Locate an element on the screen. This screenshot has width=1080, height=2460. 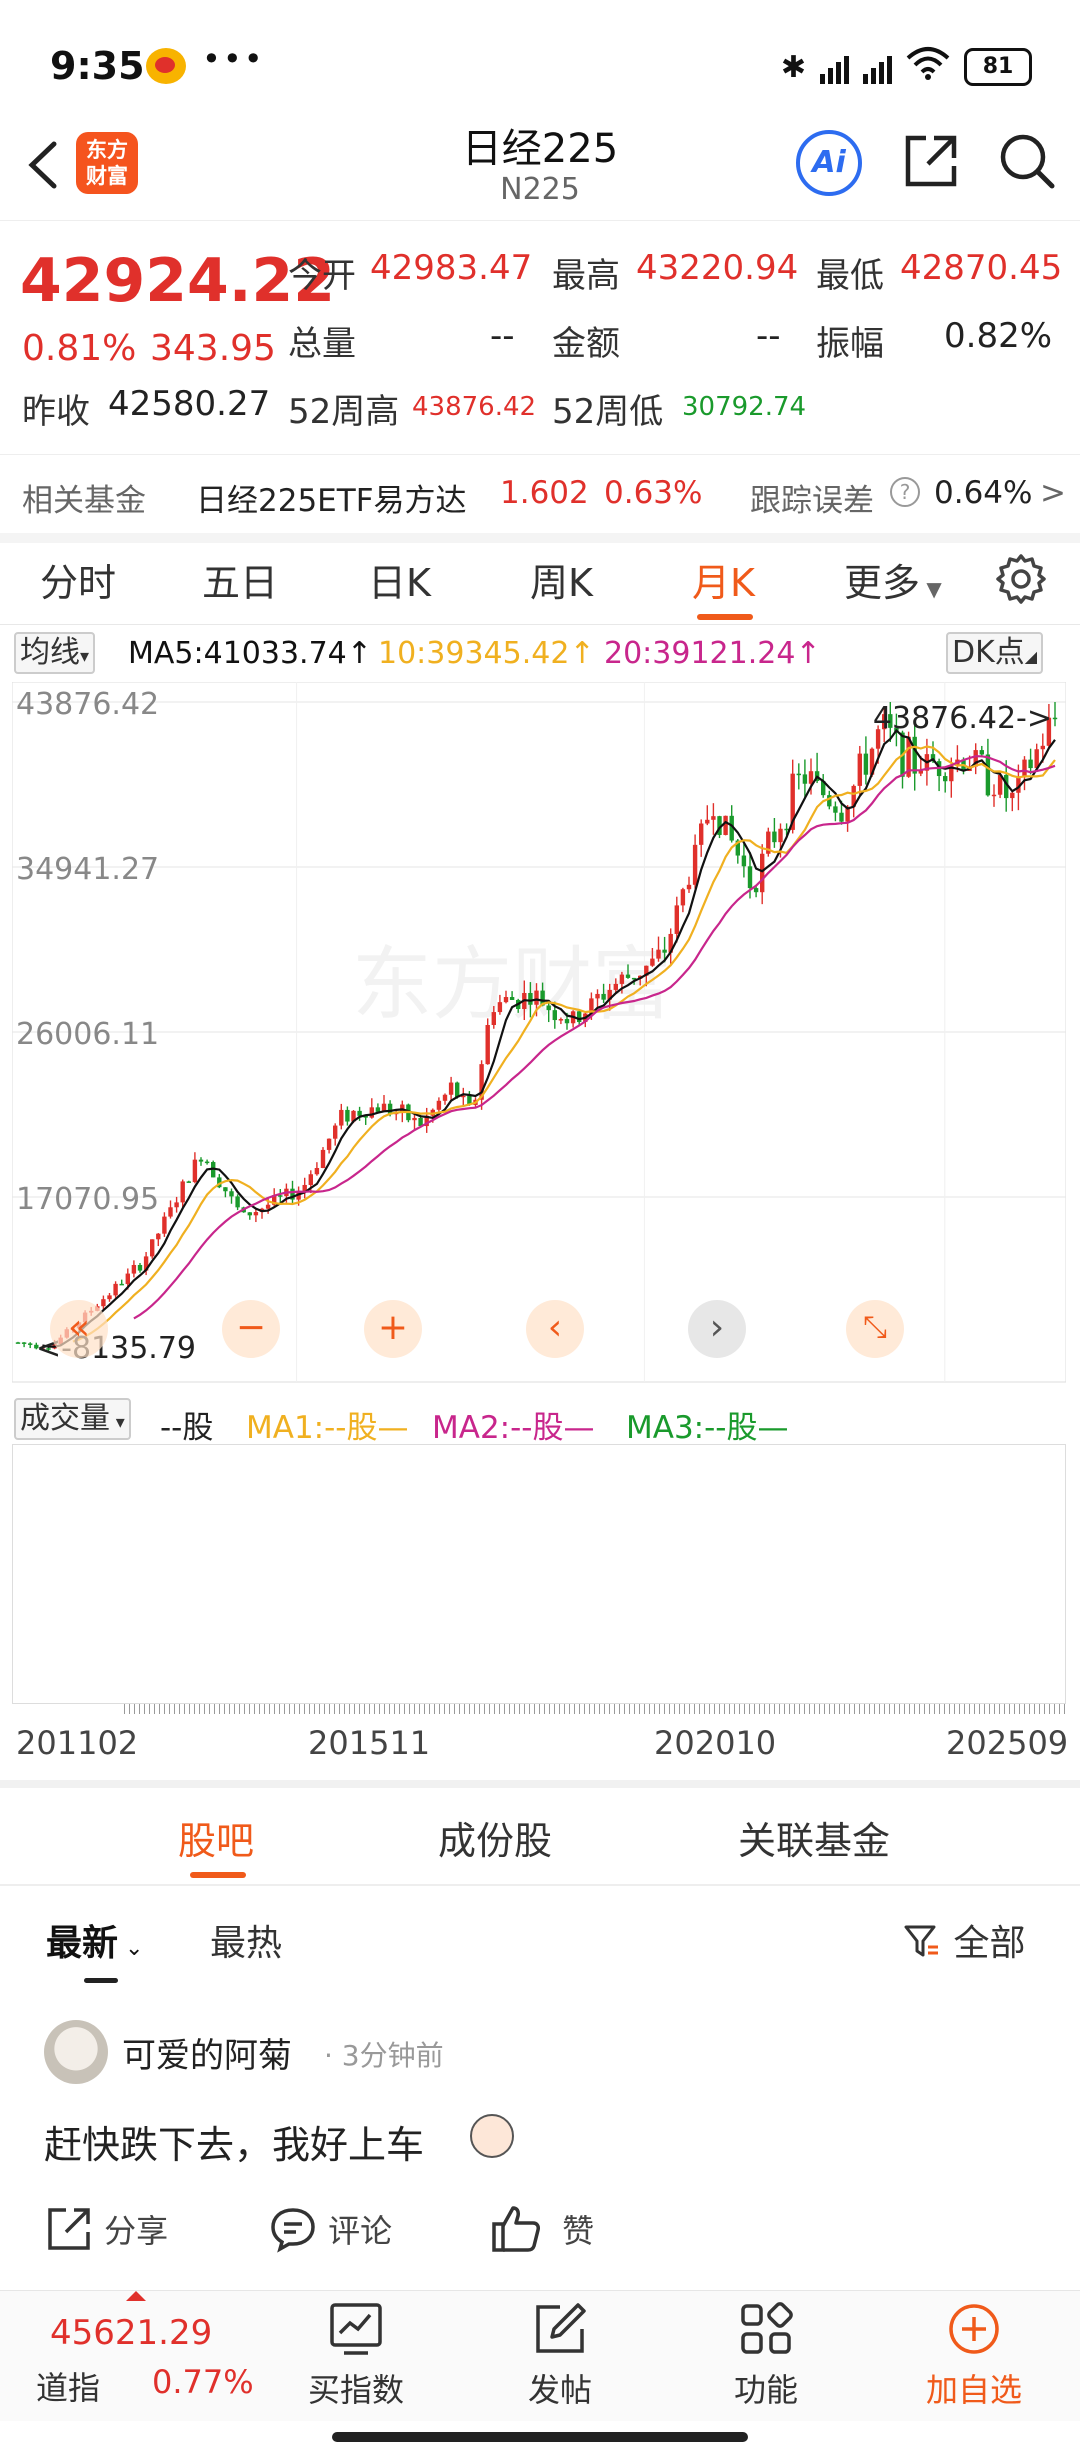
high-label: 最高 is located at coordinates (586, 276).